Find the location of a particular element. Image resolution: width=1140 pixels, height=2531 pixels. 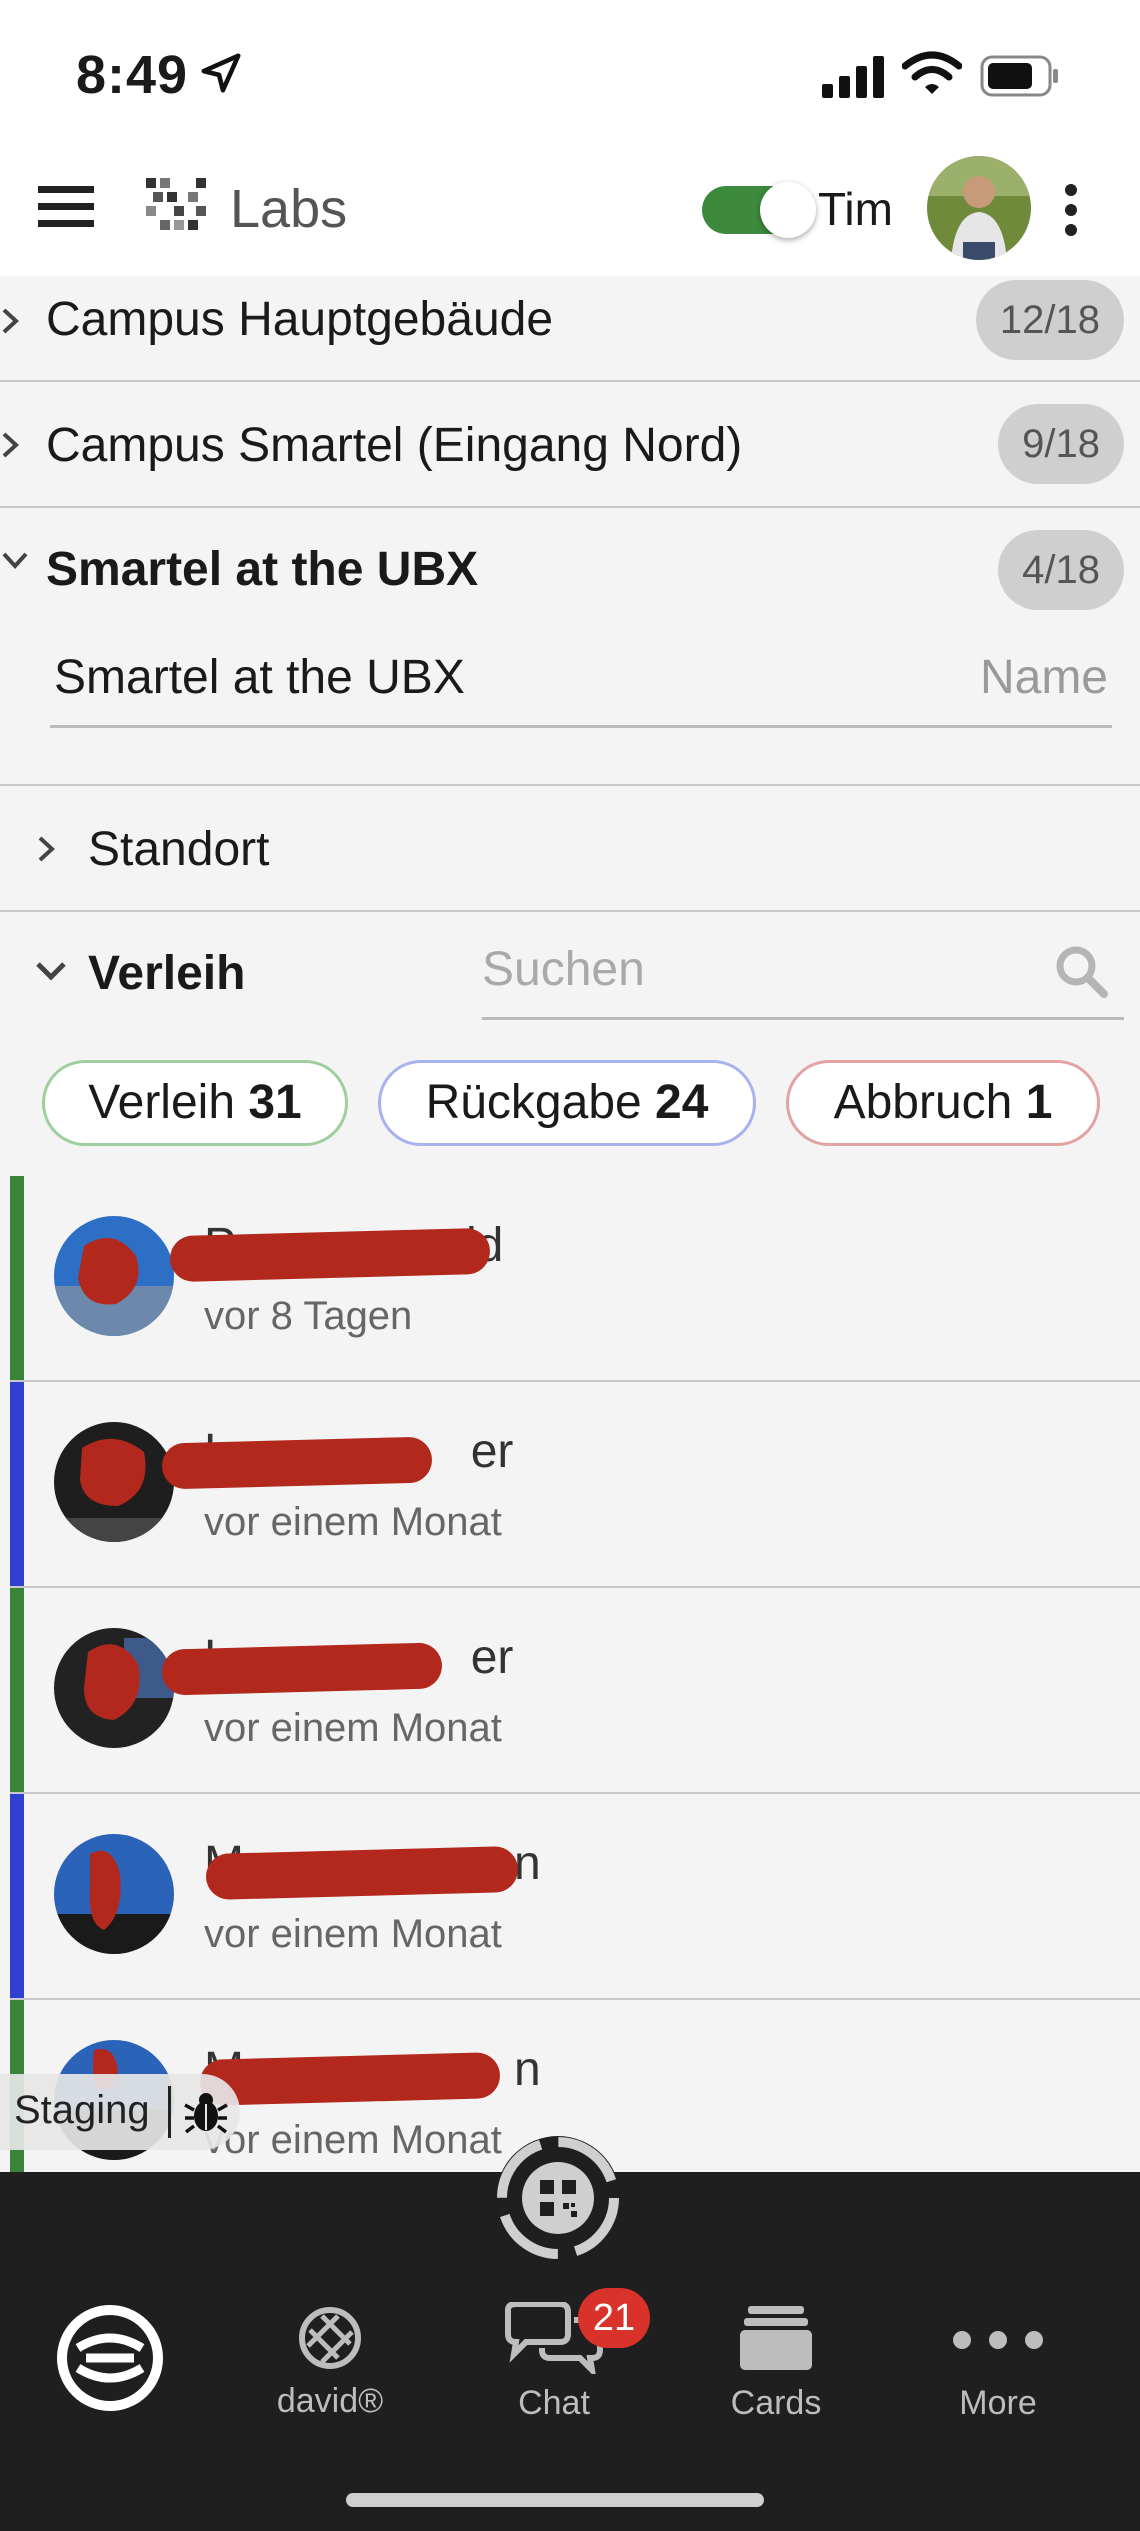

filter-verleih-button: Verleih 31 is located at coordinates (195, 1103).